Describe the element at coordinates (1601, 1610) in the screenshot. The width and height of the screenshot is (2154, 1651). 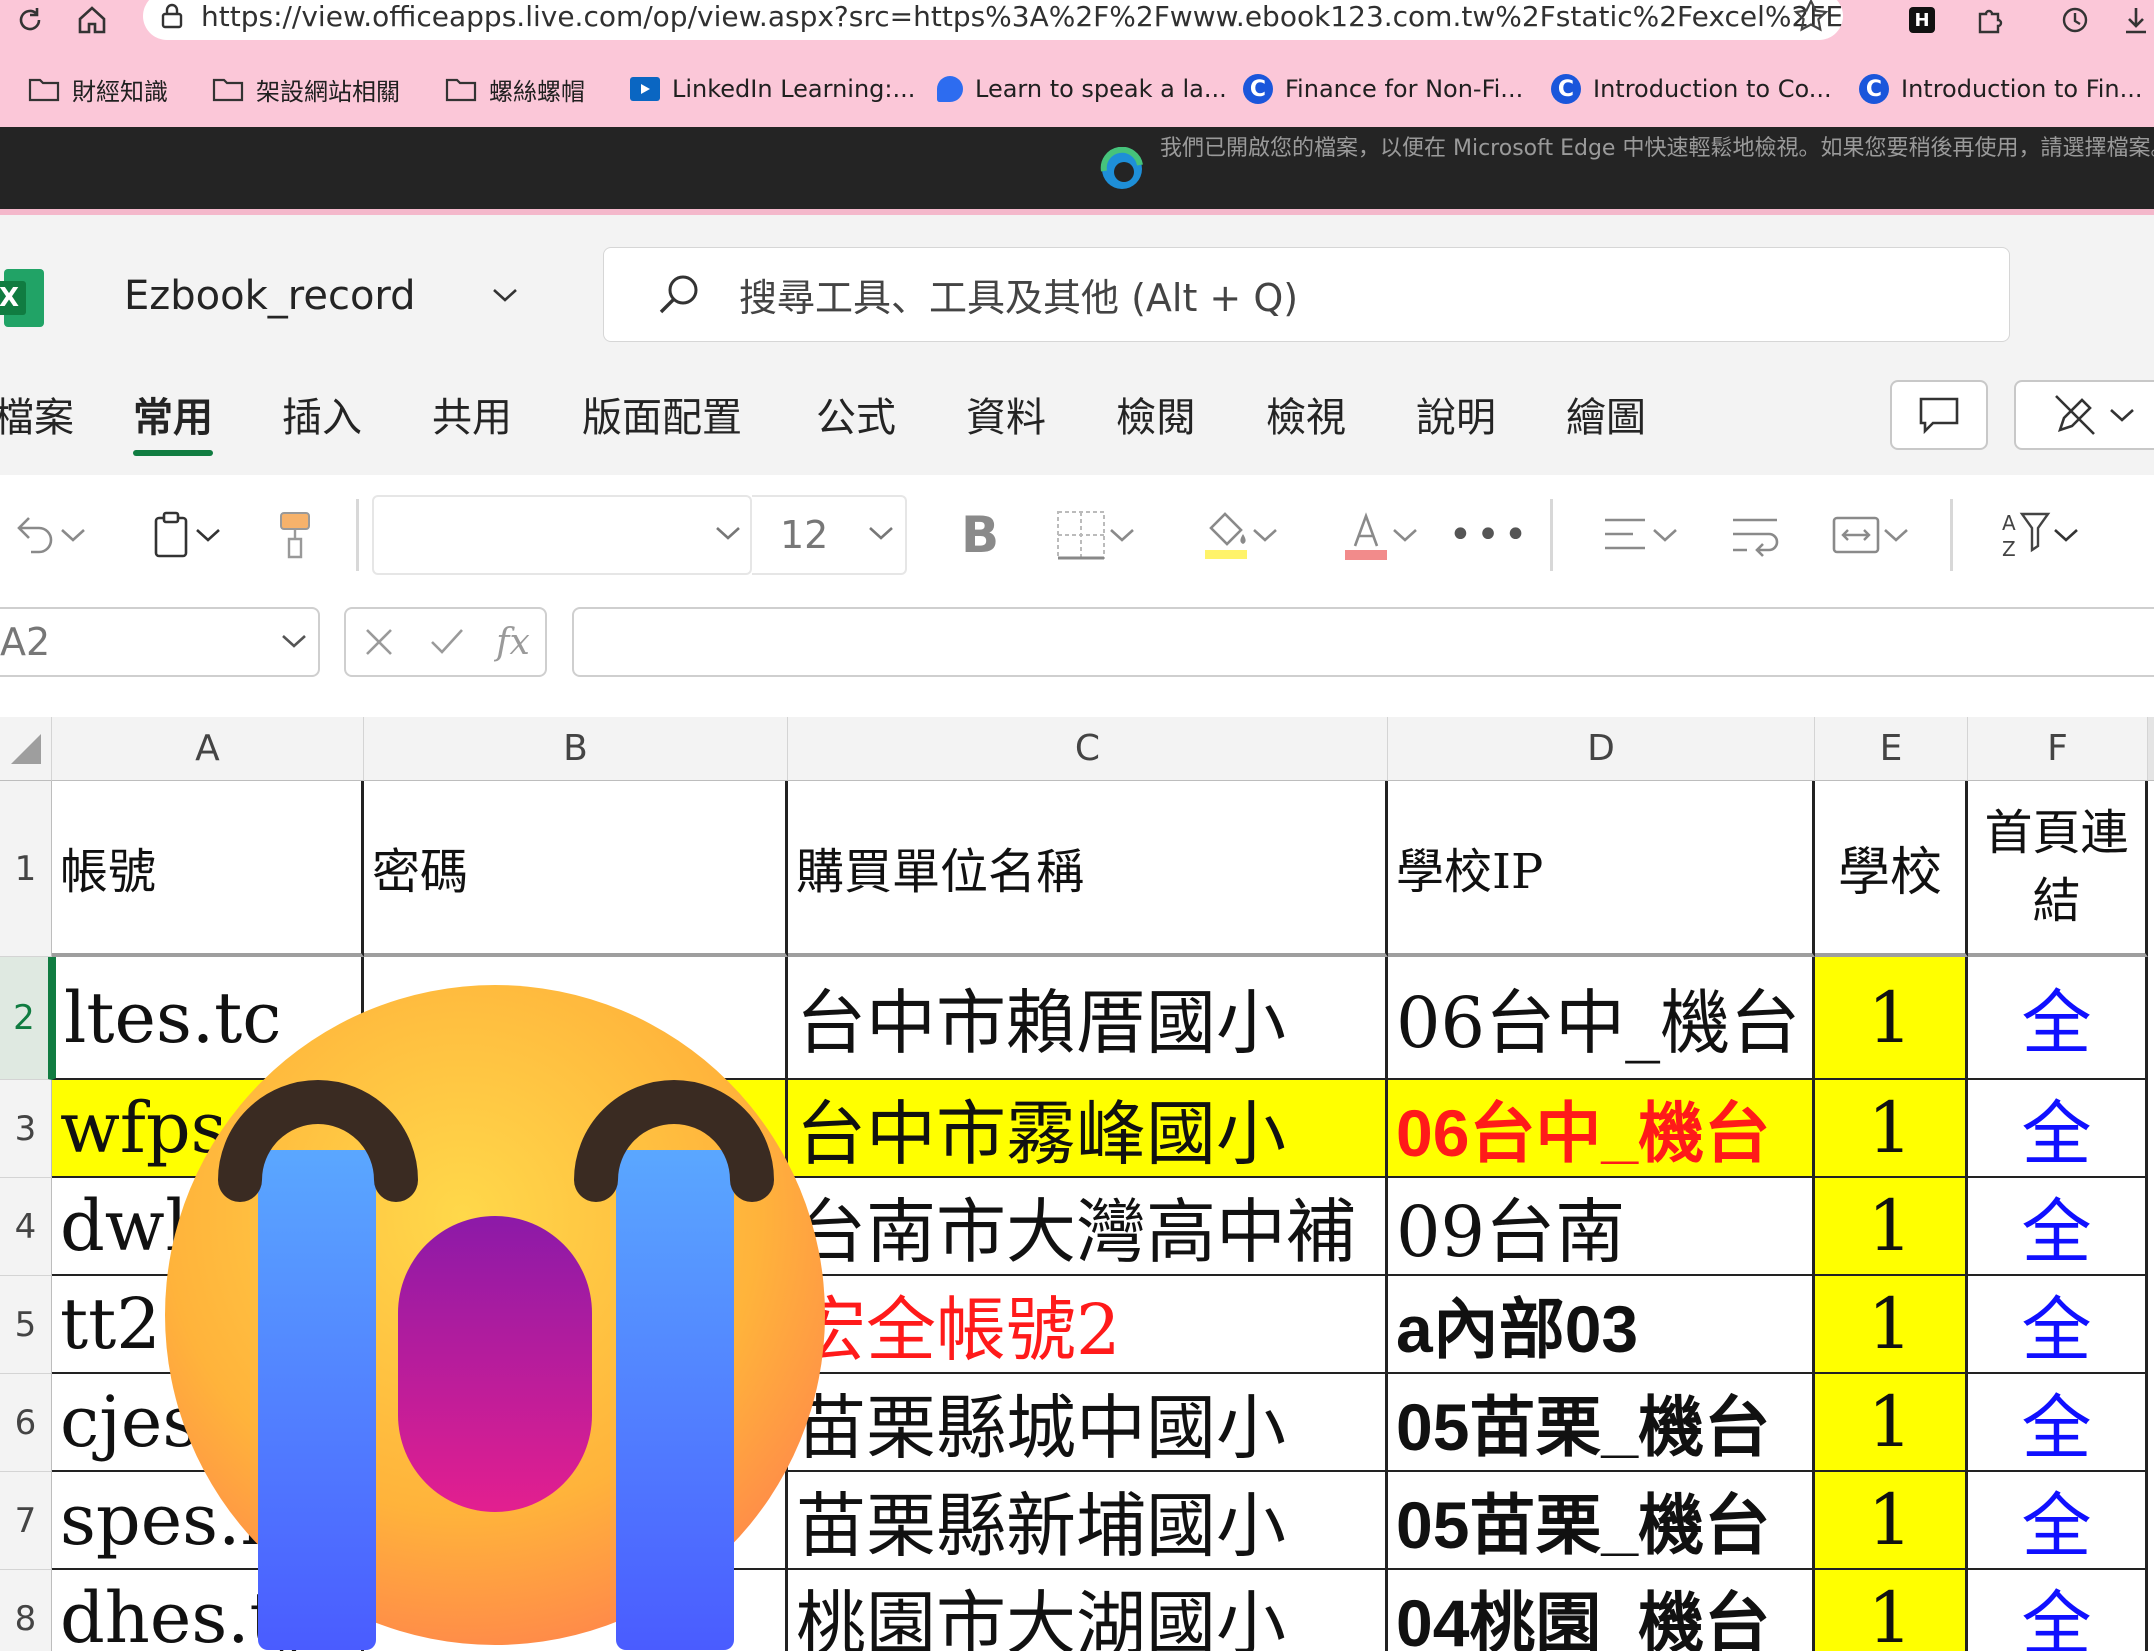
I see `cell: 04桃園_機台` at that location.